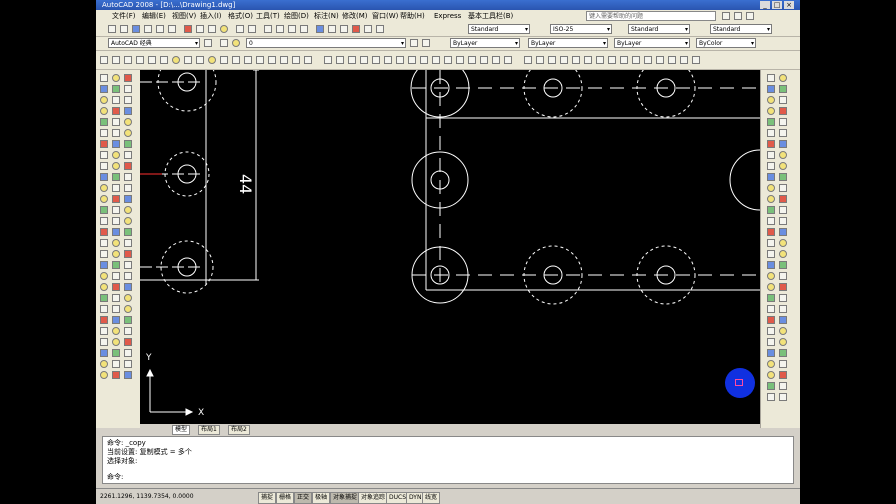 The width and height of the screenshot is (896, 504). Describe the element at coordinates (328, 60) in the screenshot. I see `erase-icon` at that location.